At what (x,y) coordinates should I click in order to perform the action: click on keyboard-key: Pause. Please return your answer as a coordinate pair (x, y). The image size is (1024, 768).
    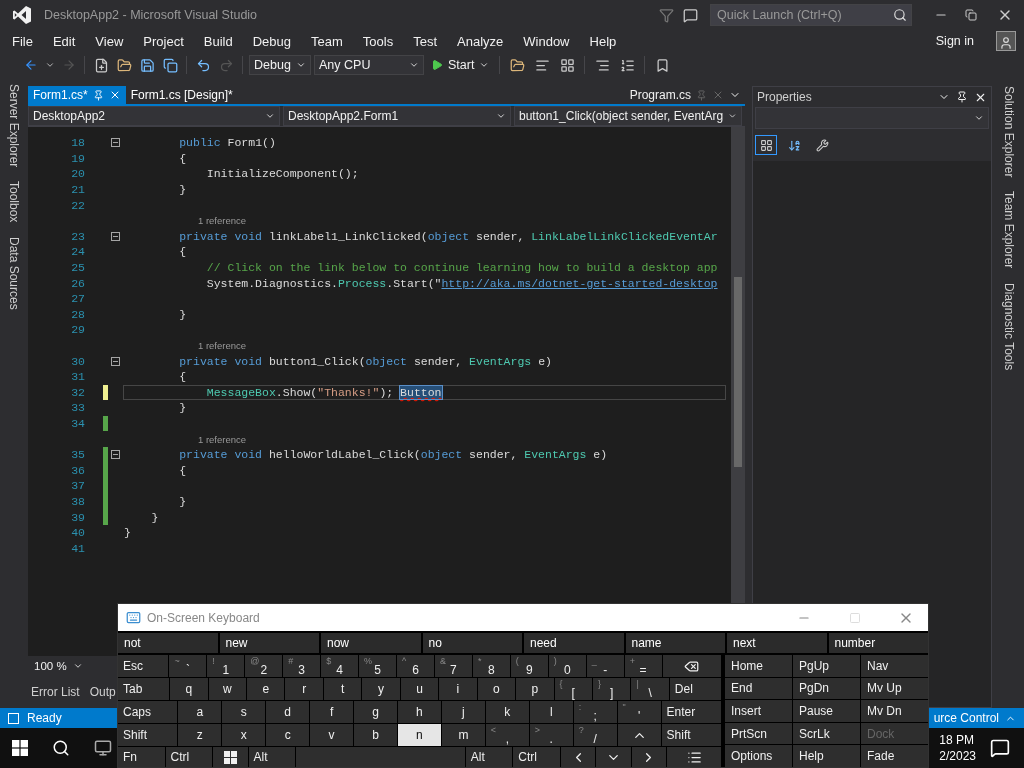
    Looking at the image, I should click on (826, 711).